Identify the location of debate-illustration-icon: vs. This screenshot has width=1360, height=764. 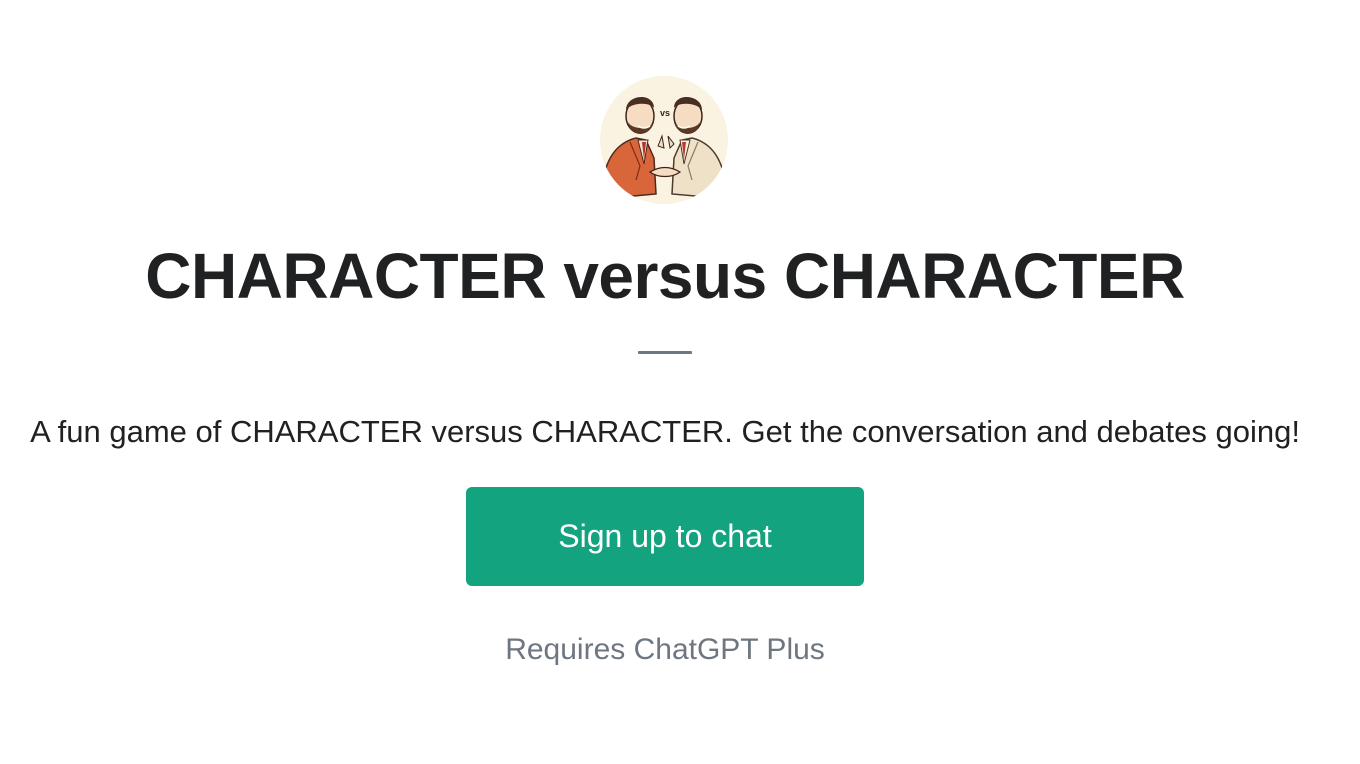
(664, 140).